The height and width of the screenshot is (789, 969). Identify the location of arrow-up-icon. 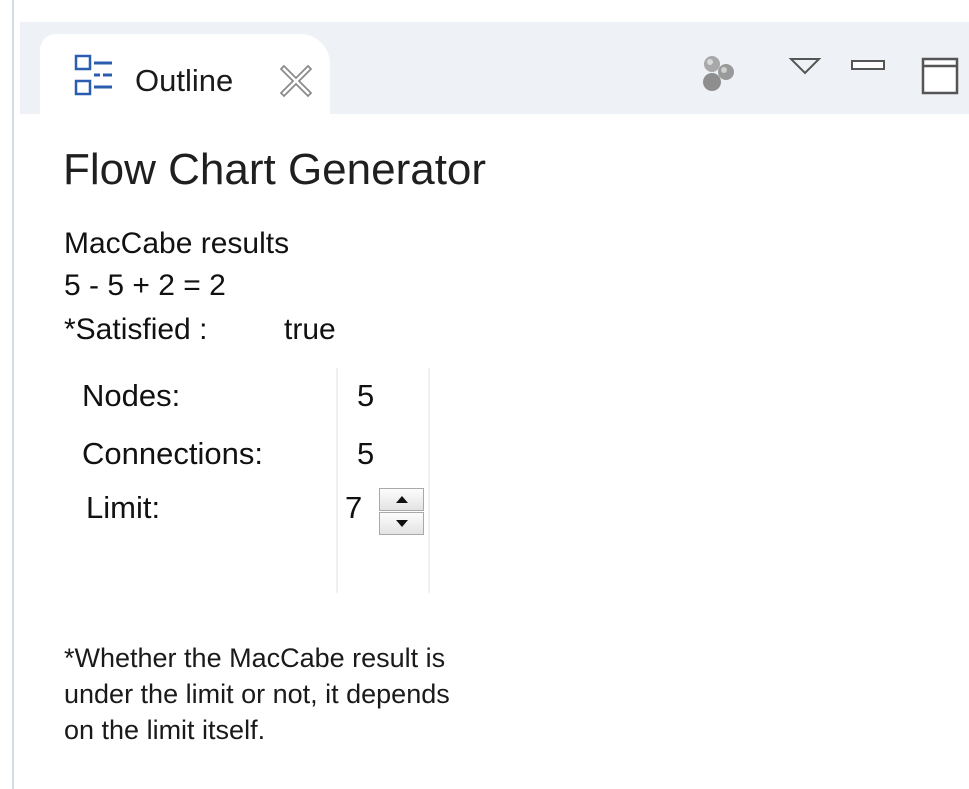
(402, 499).